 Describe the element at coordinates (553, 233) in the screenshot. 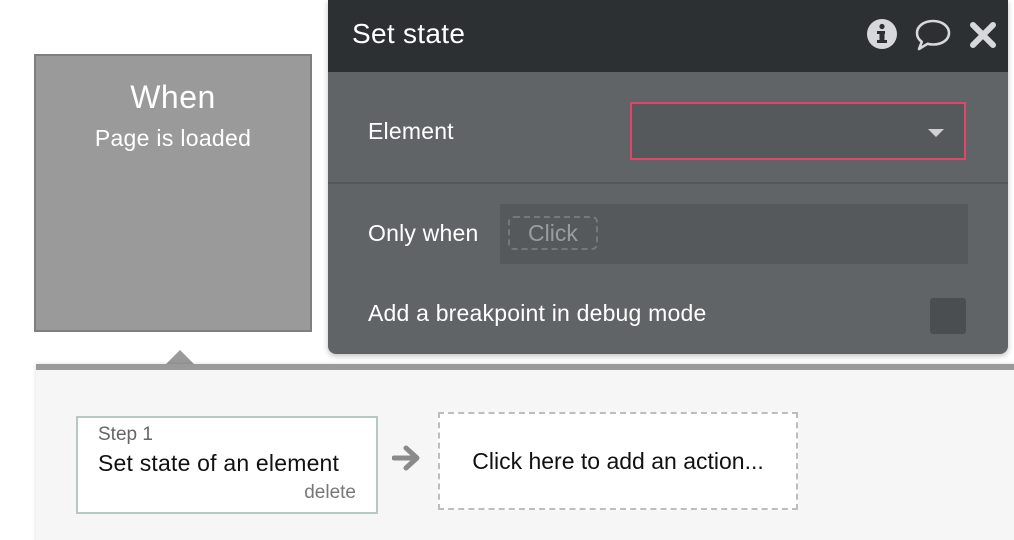

I see `only-when-click-placeholder: Click` at that location.